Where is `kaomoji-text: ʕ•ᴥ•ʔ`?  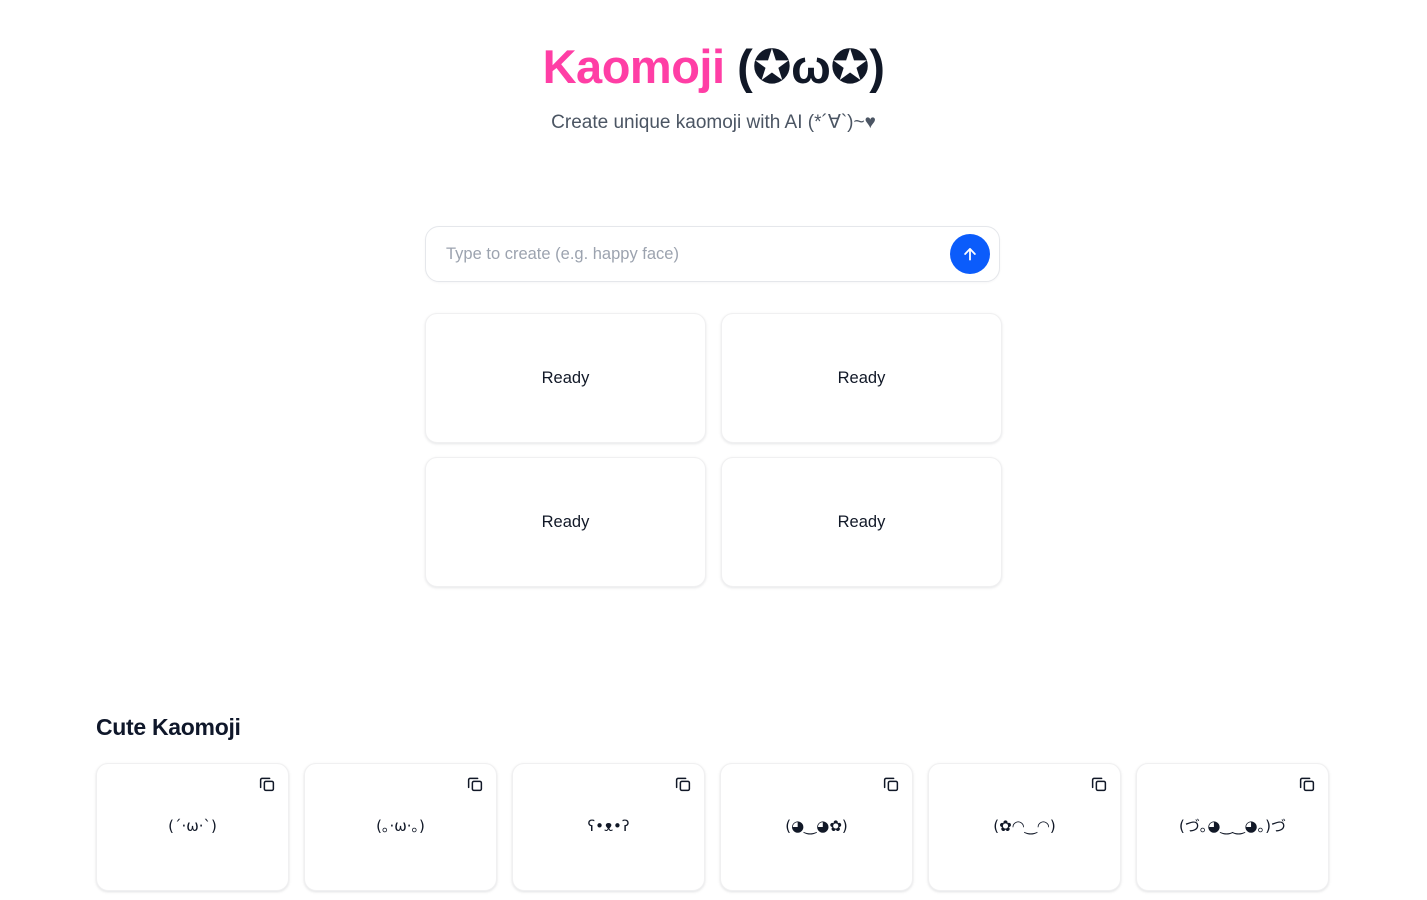
kaomoji-text: ʕ•ᴥ•ʔ is located at coordinates (608, 825).